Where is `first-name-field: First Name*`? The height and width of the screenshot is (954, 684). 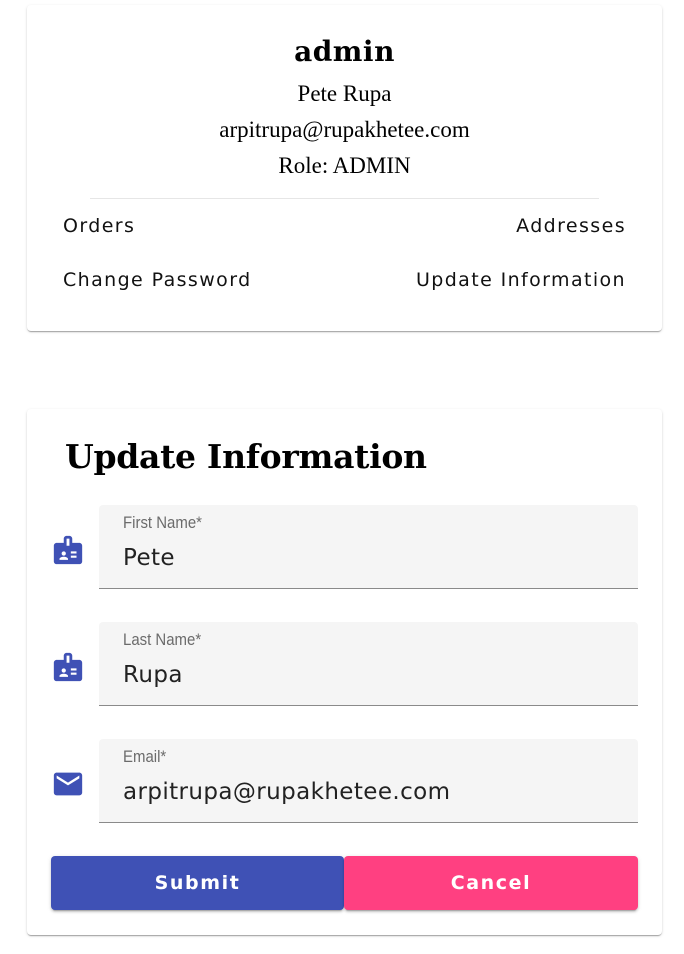 first-name-field: First Name* is located at coordinates (368, 547).